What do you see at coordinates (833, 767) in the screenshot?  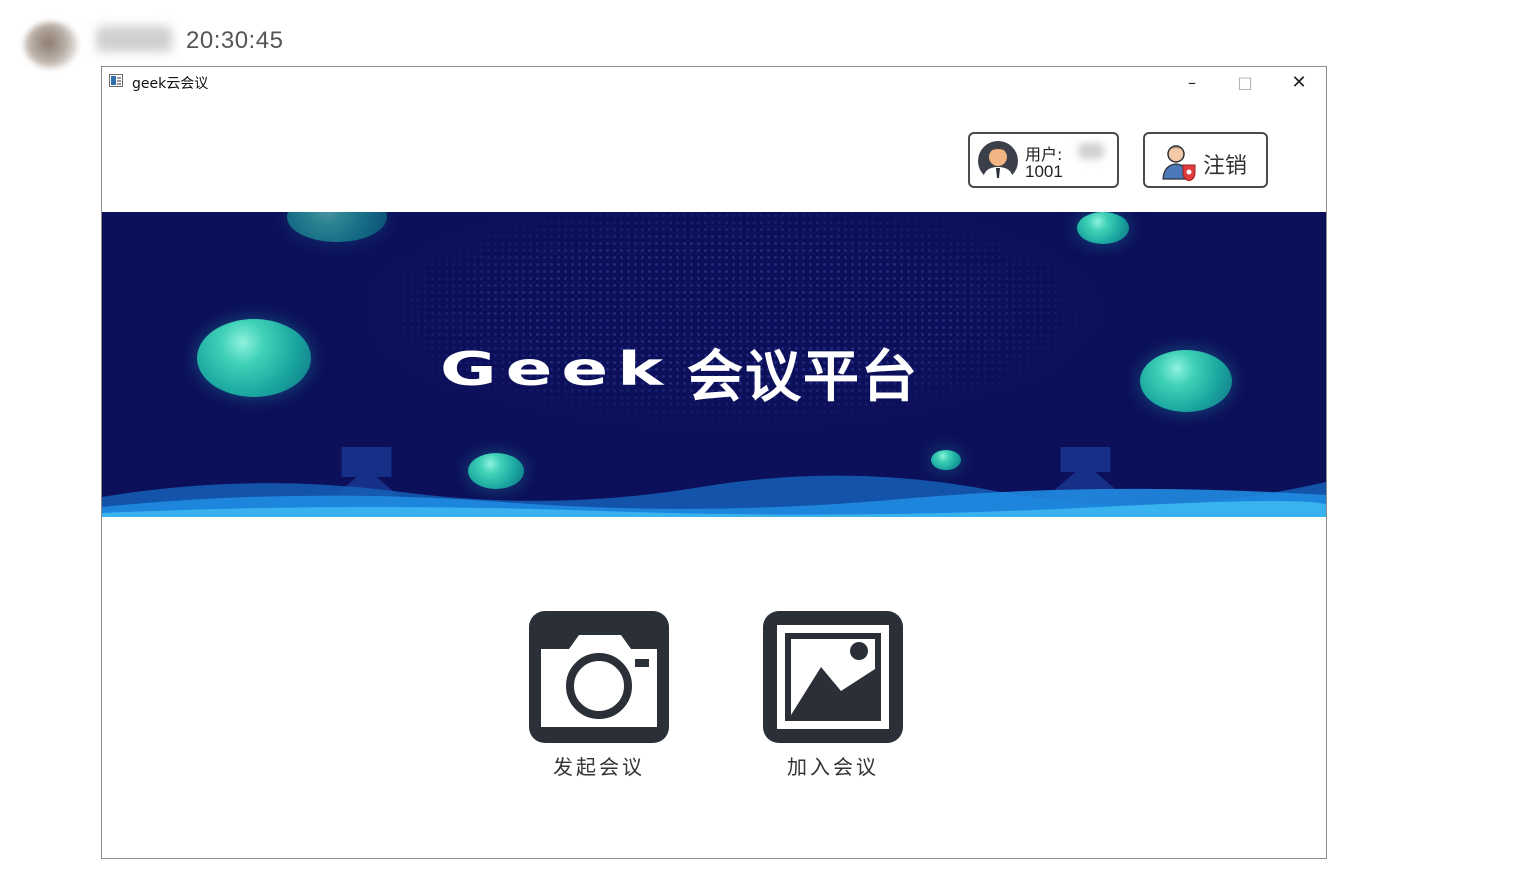 I see `join-meeting-label: 加入会议` at bounding box center [833, 767].